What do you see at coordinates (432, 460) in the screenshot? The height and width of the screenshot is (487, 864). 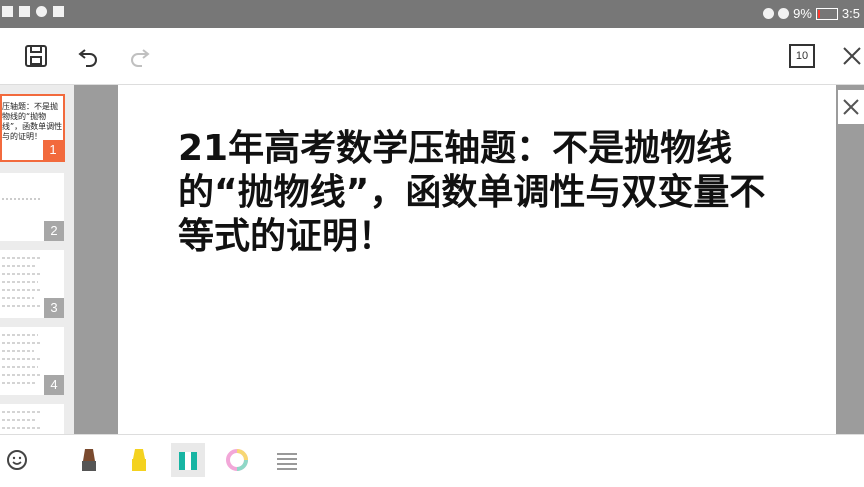 I see `drawing-toolbar` at bounding box center [432, 460].